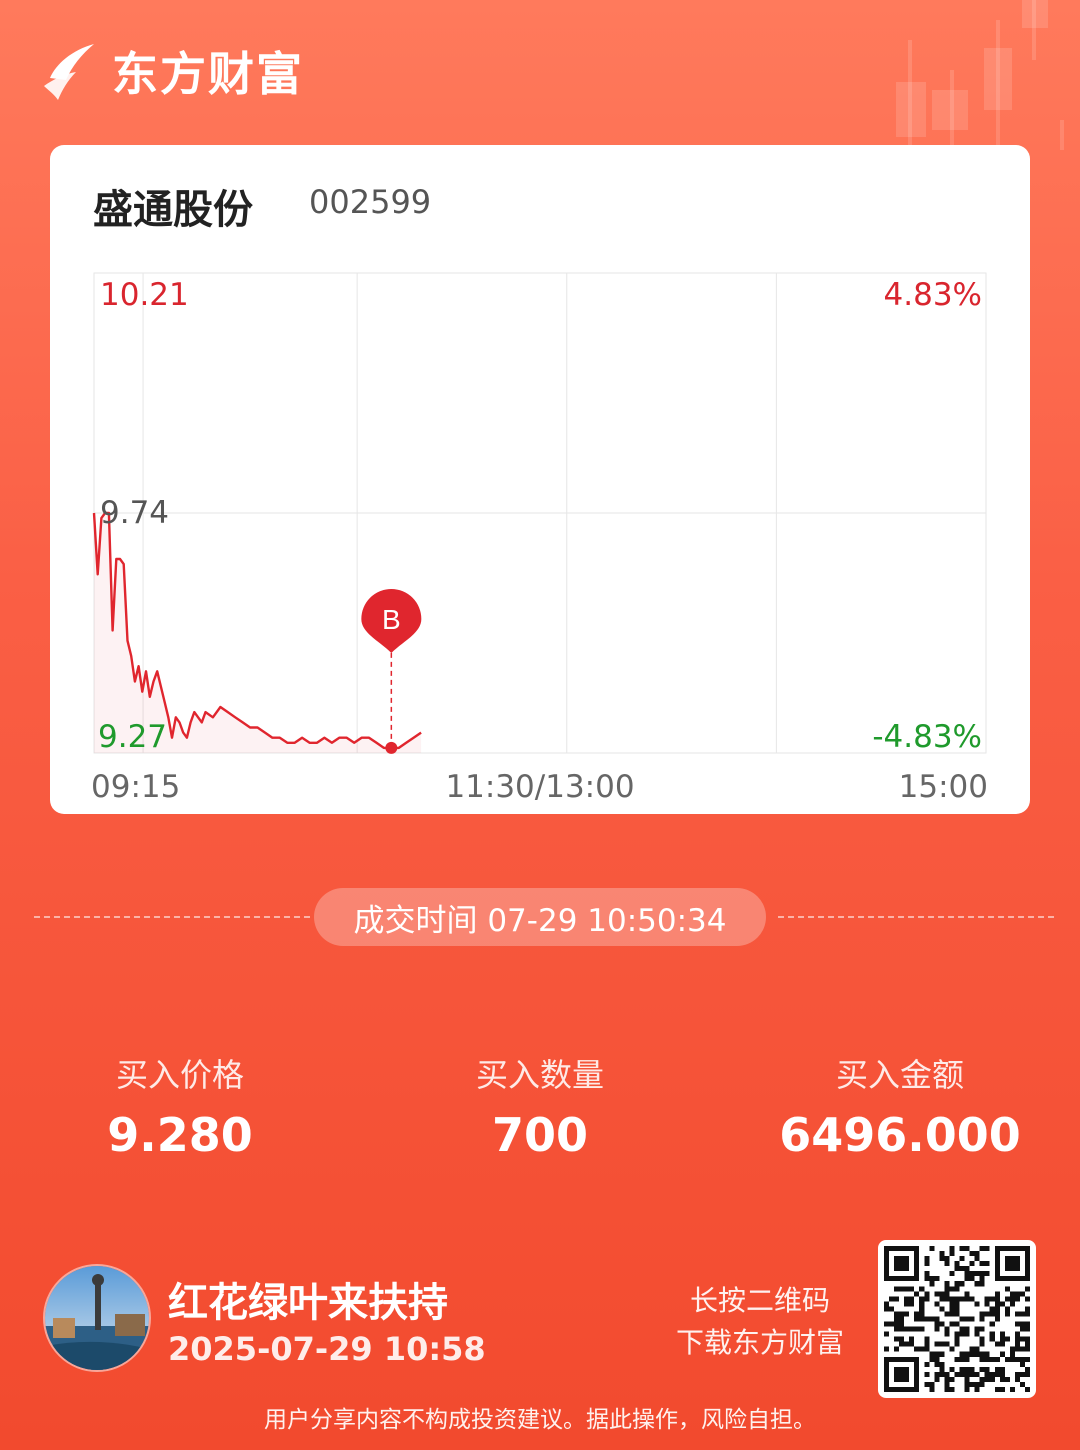 The width and height of the screenshot is (1080, 1450). I want to click on buy-qty-stat: 买入数量 700, so click(540, 1106).